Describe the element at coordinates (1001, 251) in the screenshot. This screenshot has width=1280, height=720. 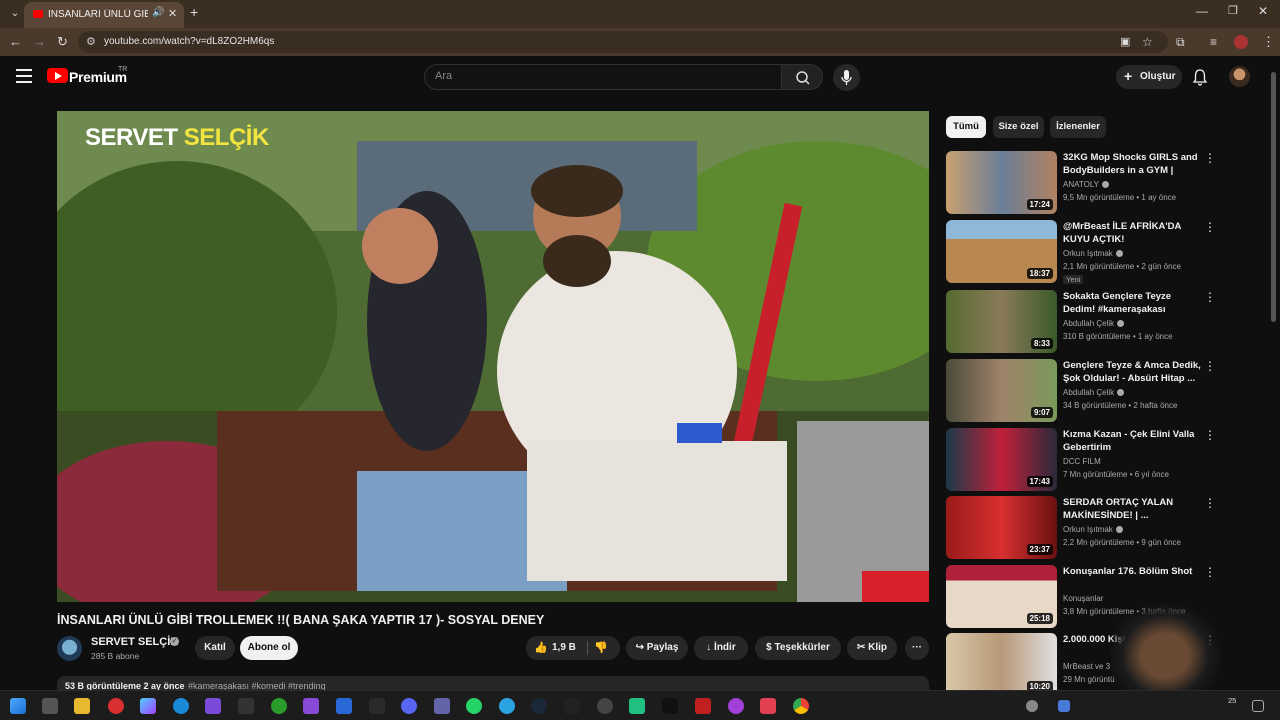
I see `thumbnail: 18:37` at that location.